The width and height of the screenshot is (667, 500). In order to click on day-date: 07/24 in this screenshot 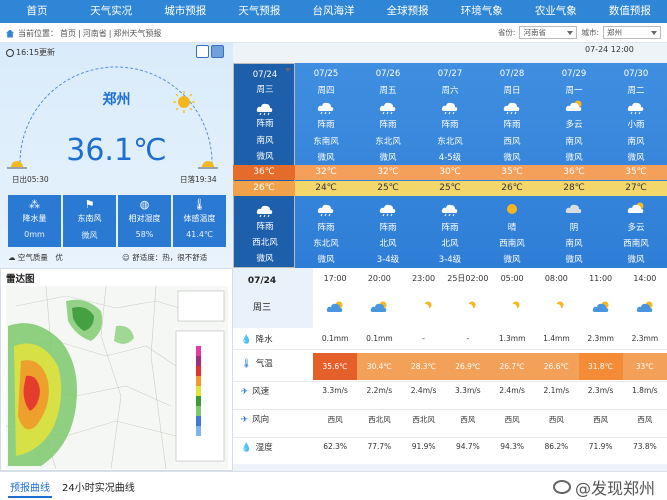, I will do `click(265, 75)`.